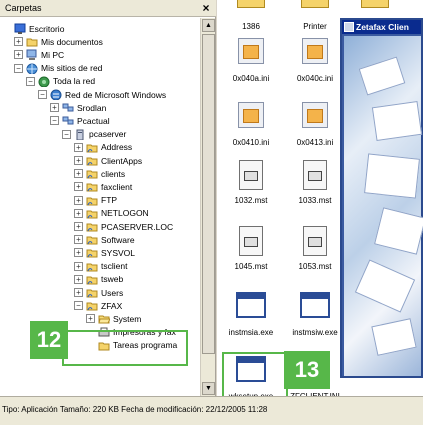 This screenshot has height=425, width=423. What do you see at coordinates (315, 182) in the screenshot?
I see `file-item: 1033.mst` at bounding box center [315, 182].